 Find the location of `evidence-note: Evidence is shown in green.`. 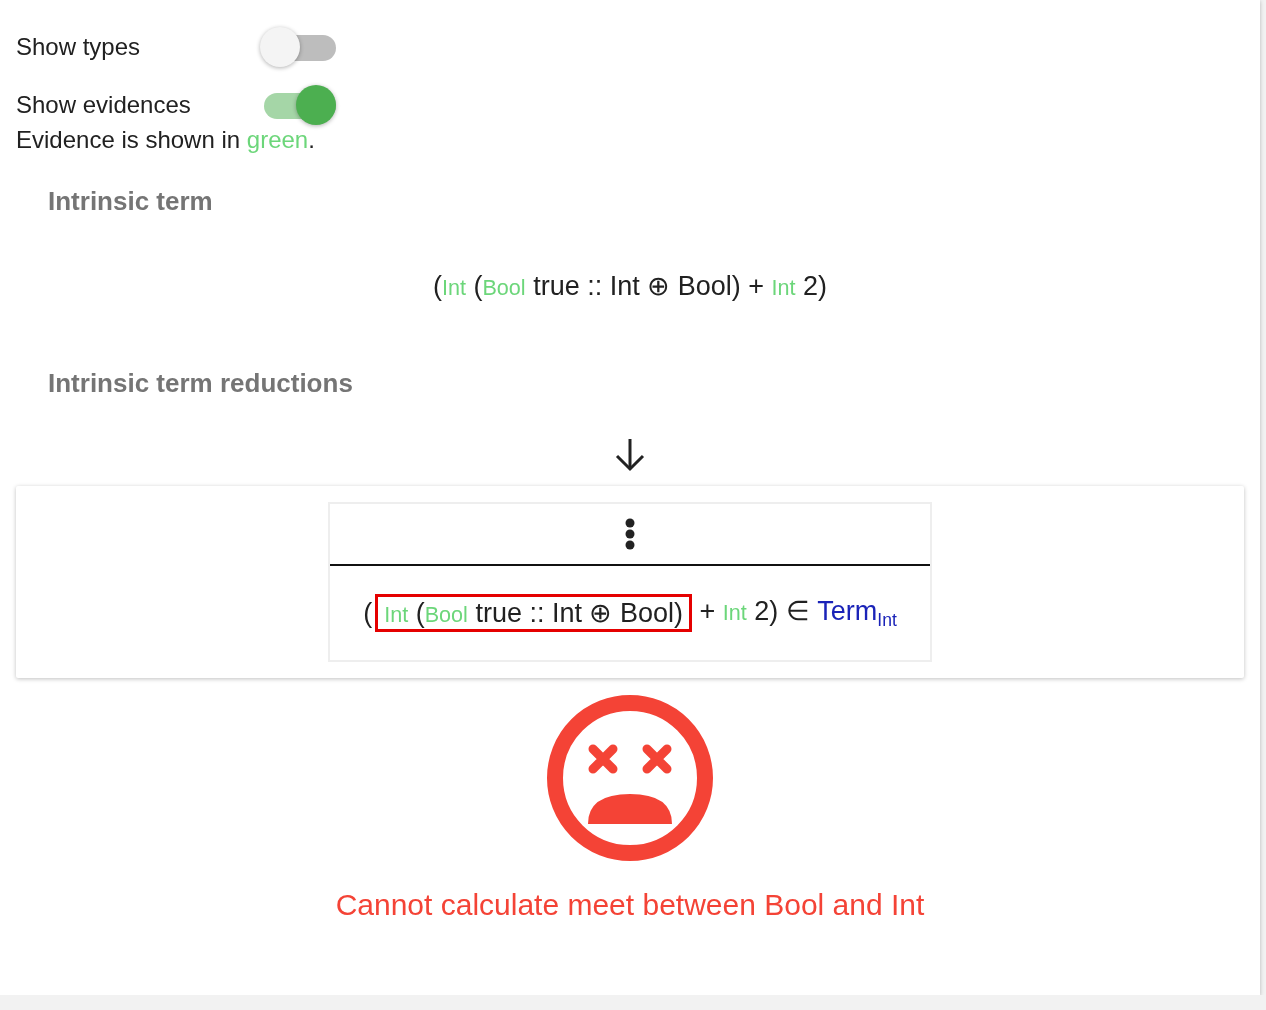

evidence-note: Evidence is shown in green. is located at coordinates (166, 140).